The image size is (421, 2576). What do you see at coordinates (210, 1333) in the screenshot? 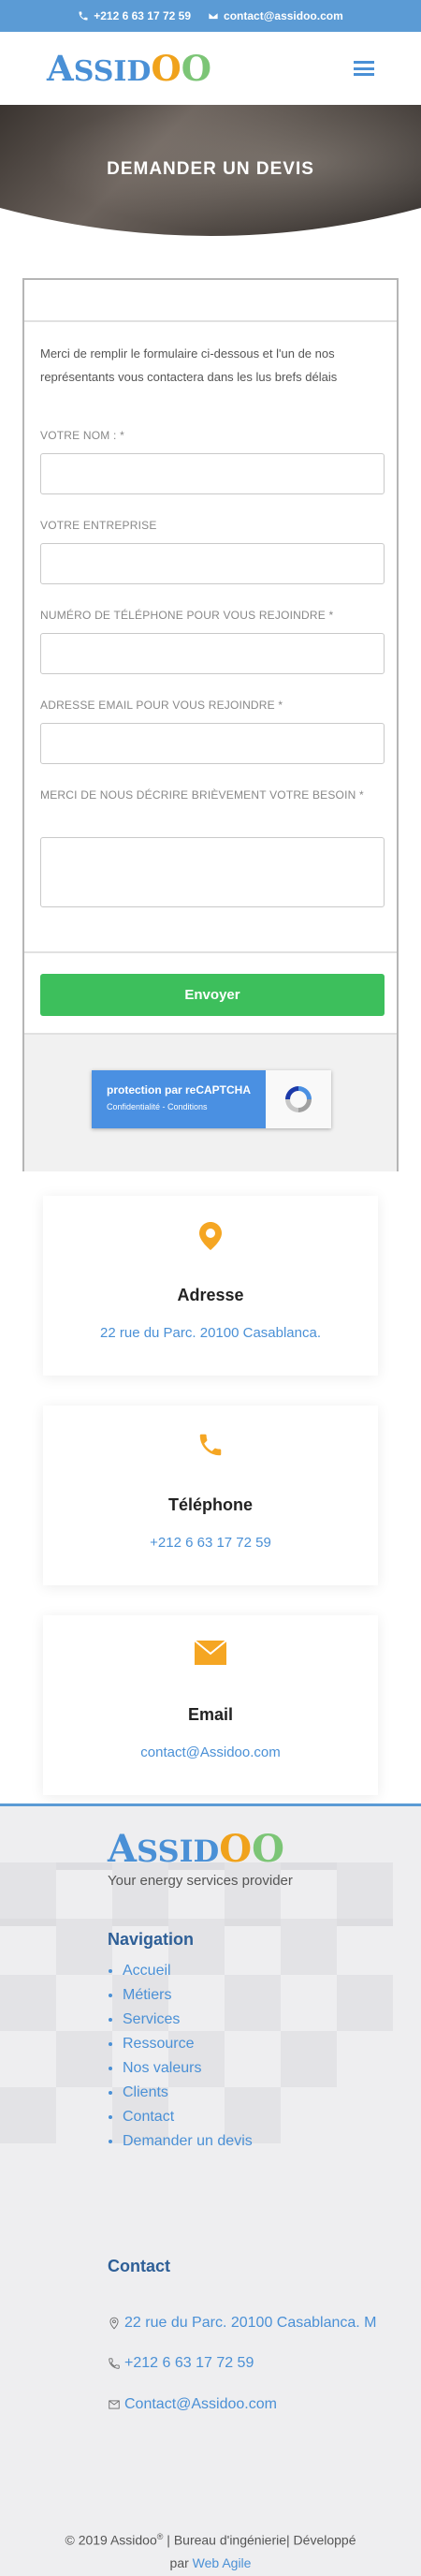
I see `address-value: 22 rue du Parc. 20100 Casablanca.` at bounding box center [210, 1333].